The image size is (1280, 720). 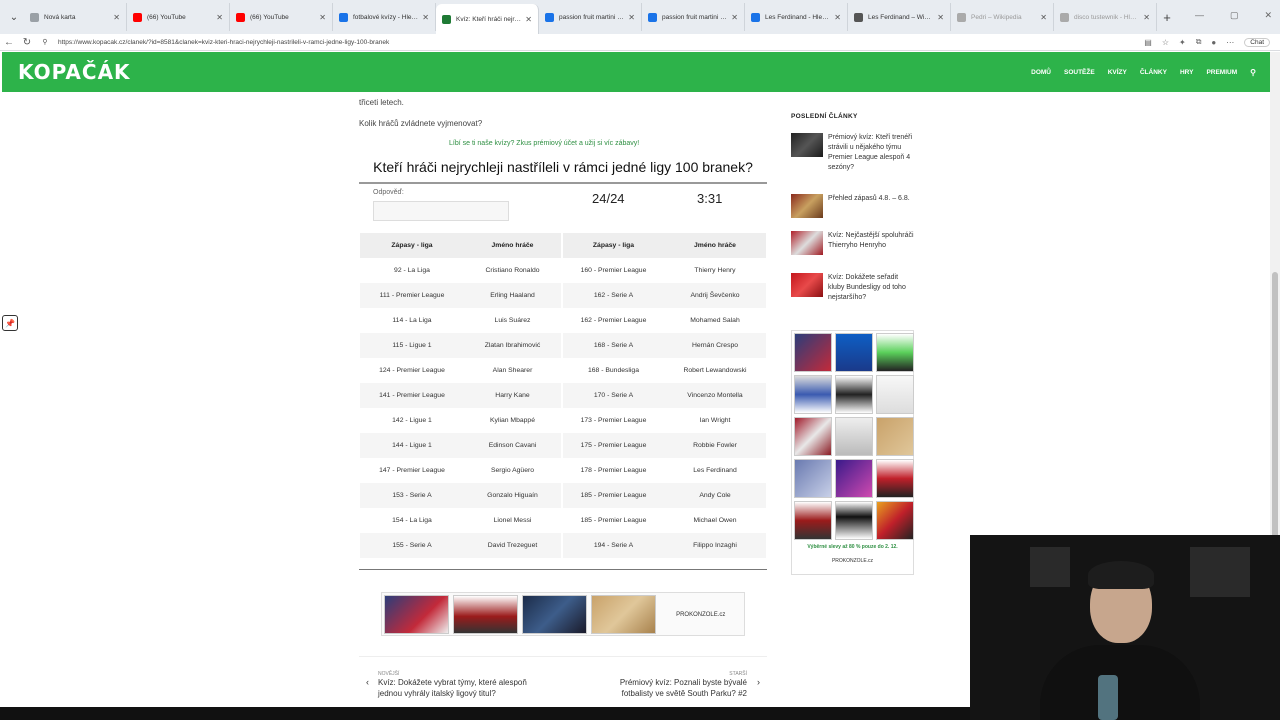 What do you see at coordinates (1153, 72) in the screenshot?
I see `nav-item-clanky: ČLÁNKY` at bounding box center [1153, 72].